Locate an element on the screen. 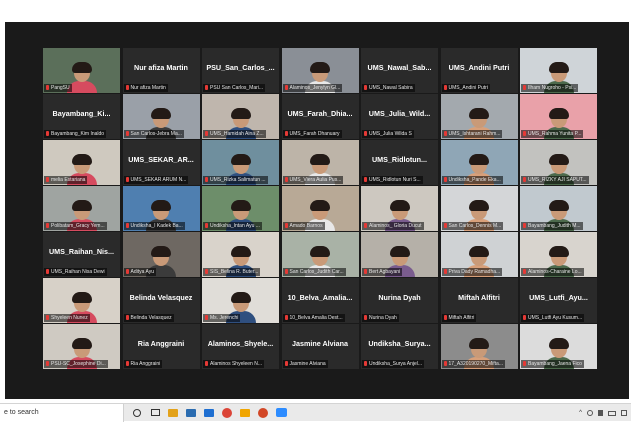 This screenshot has height=422, width=631. participant-tile: Nur afiza Martin Nur afiza Martin is located at coordinates (161, 70).